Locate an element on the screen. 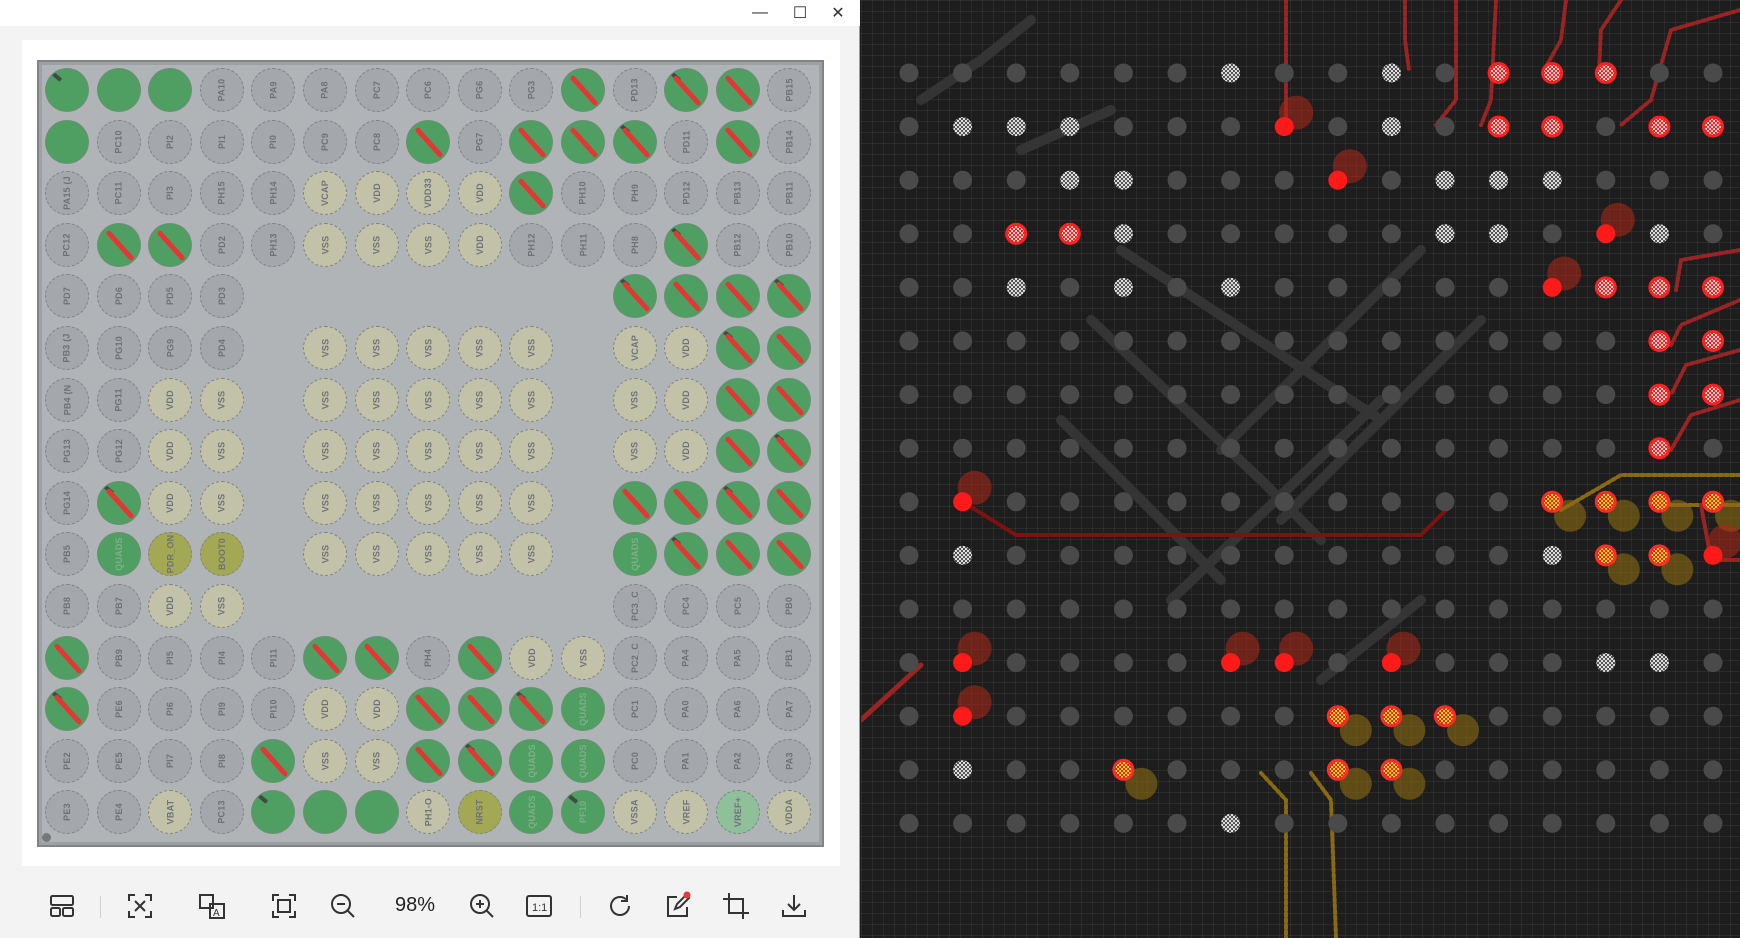  pin-10-1: PB7 is located at coordinates (118, 606).